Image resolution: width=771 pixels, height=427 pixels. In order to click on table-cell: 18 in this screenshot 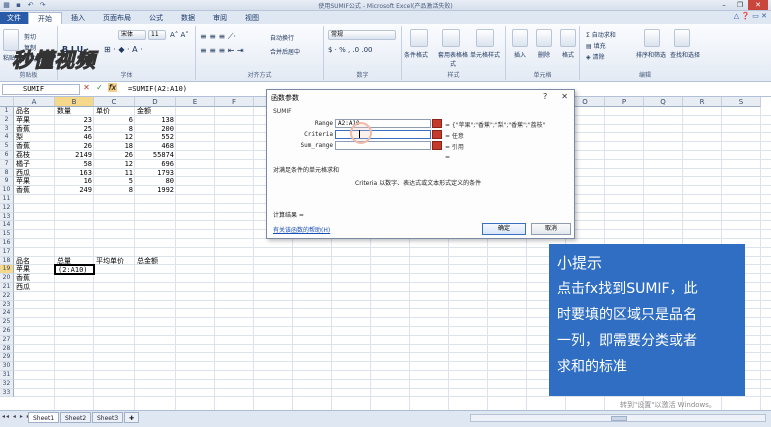, I will do `click(114, 146)`.